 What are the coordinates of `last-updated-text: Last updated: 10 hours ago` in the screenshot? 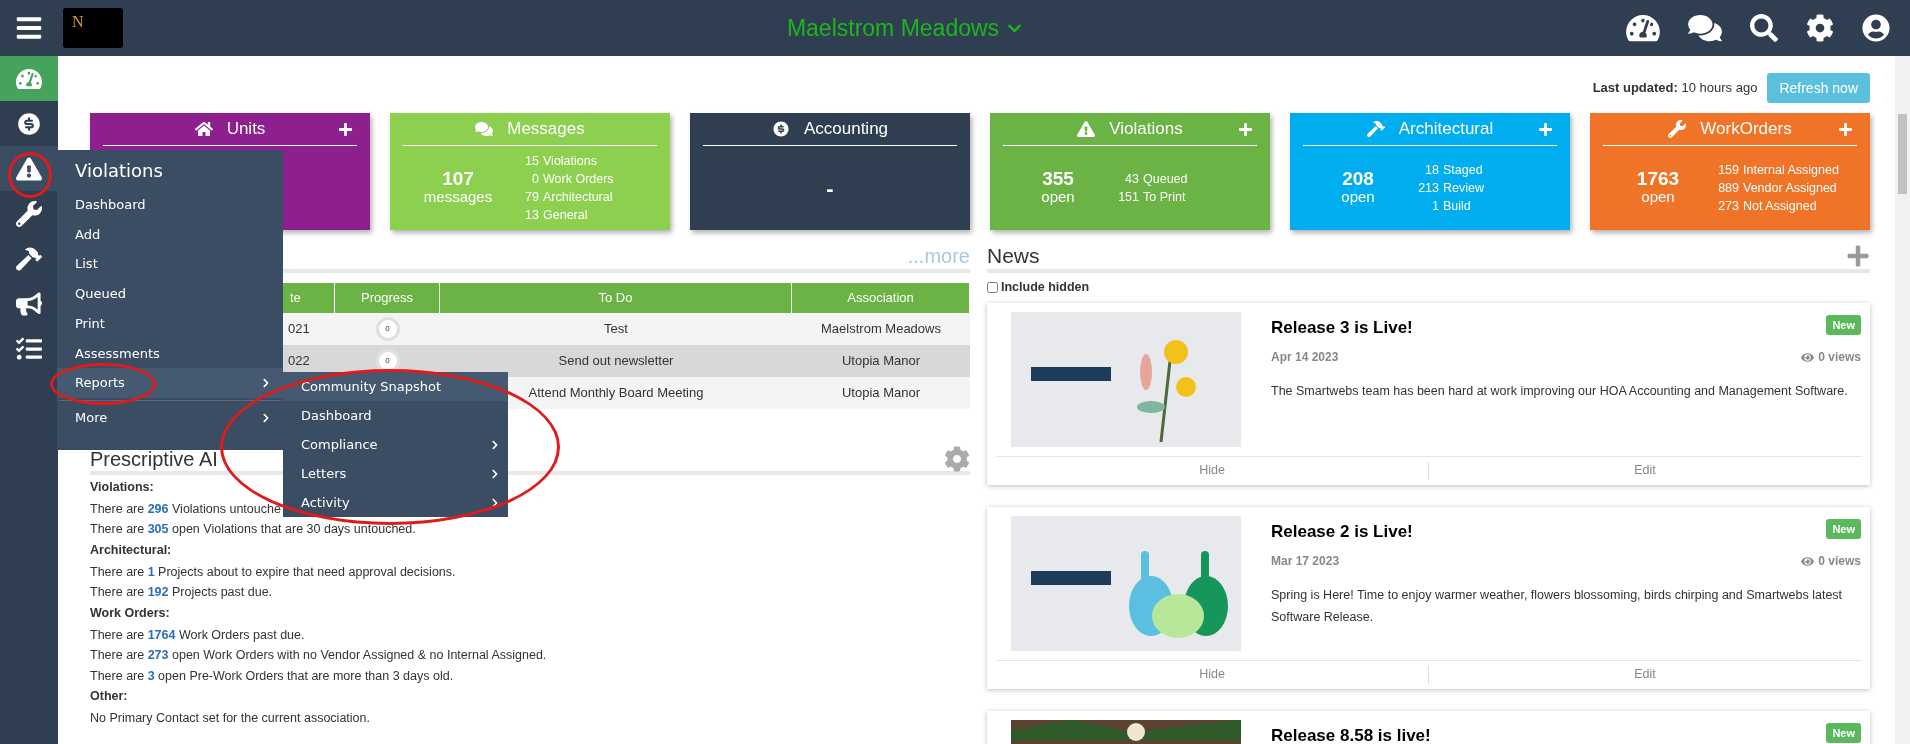 It's located at (1675, 88).